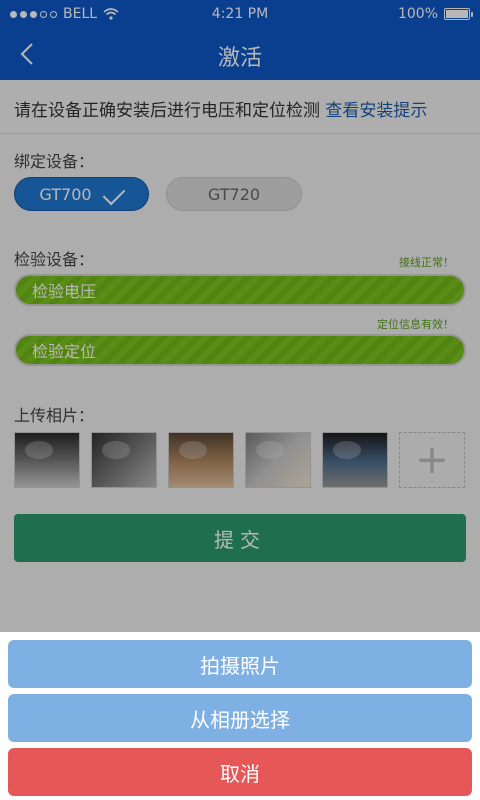  I want to click on take-photo-label: 拍摄照片, so click(240, 665).